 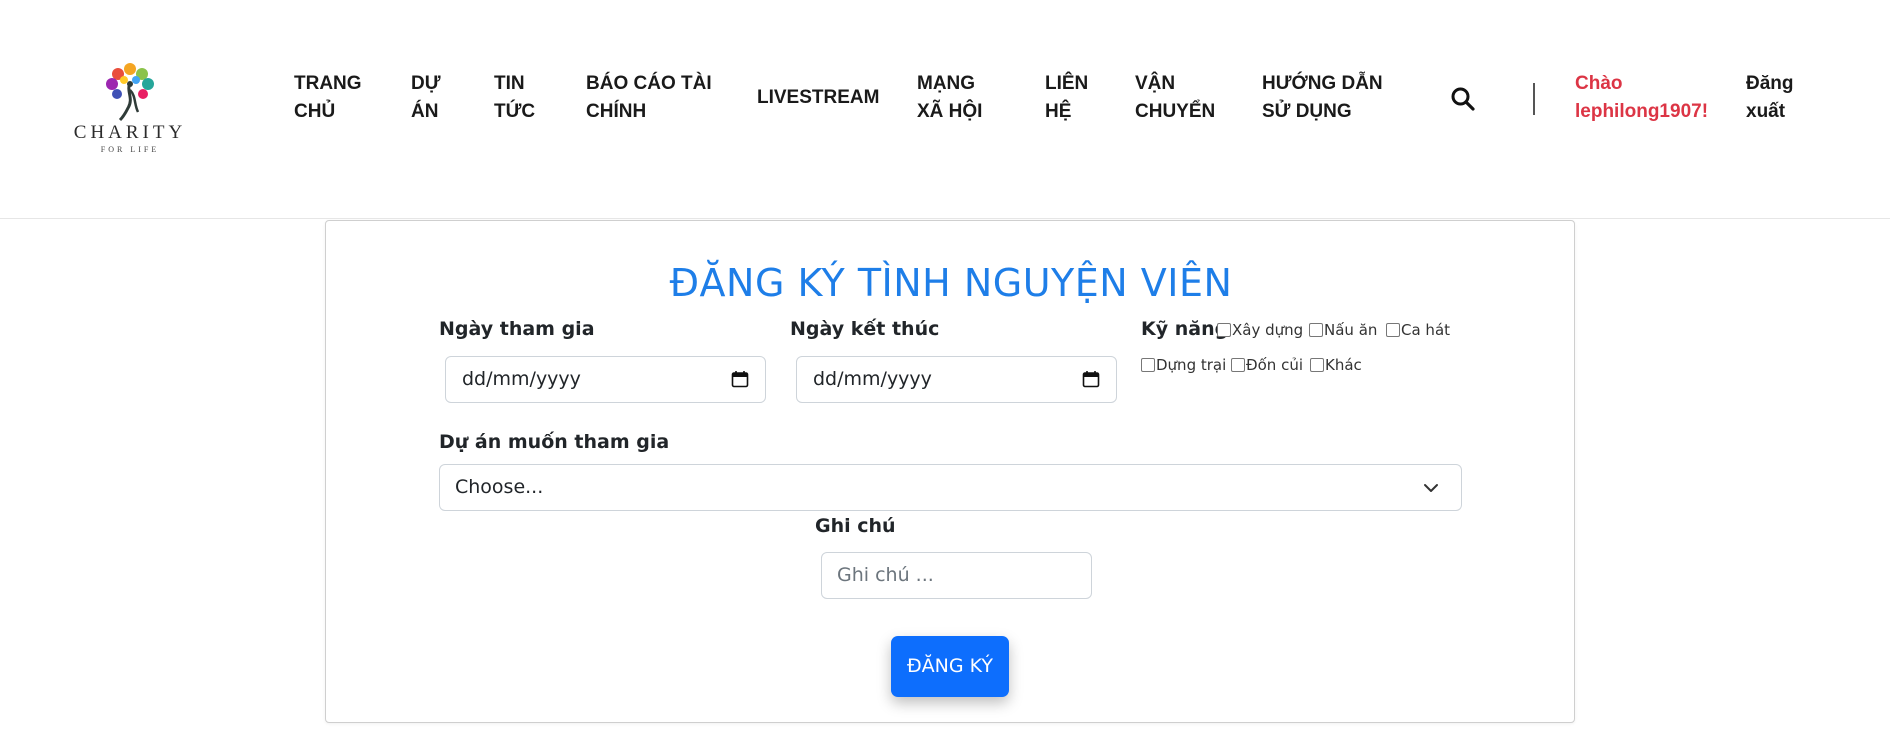 What do you see at coordinates (1067, 83) in the screenshot?
I see `nav-label: LIÊN` at bounding box center [1067, 83].